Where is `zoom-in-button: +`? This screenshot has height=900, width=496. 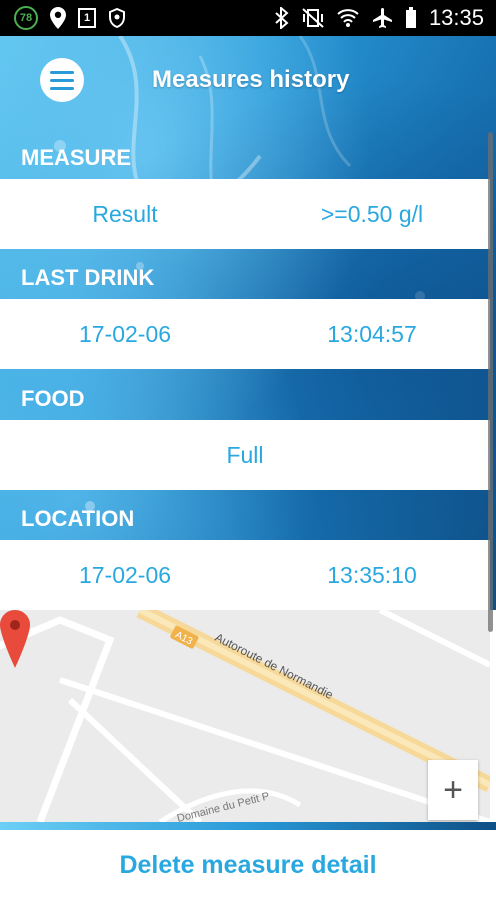
zoom-in-button: + is located at coordinates (453, 790).